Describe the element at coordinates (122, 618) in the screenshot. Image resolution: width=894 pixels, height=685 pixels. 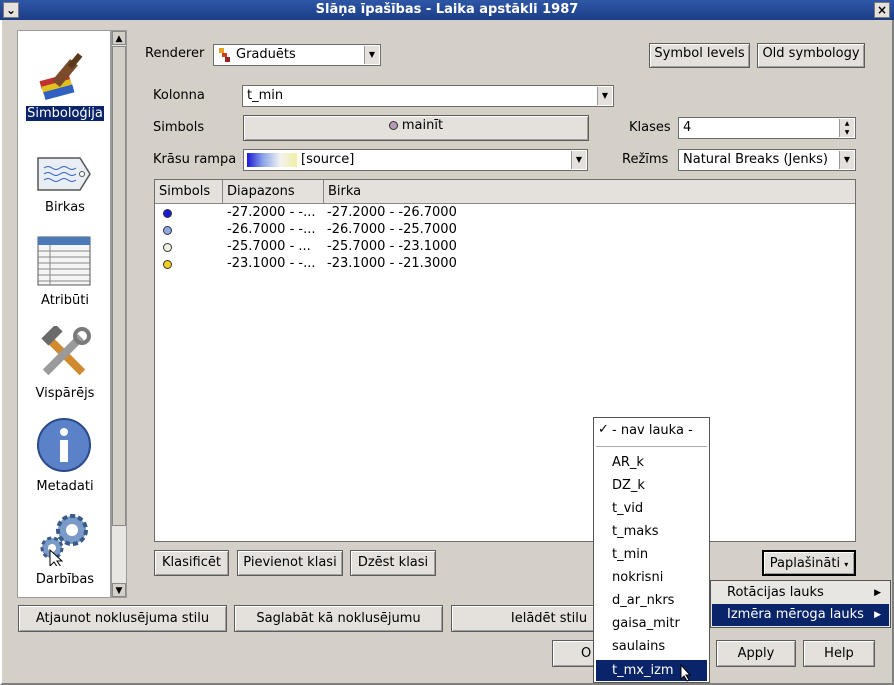
I see `restore-default-style-button: Atjaunot noklusējuma stilu` at that location.